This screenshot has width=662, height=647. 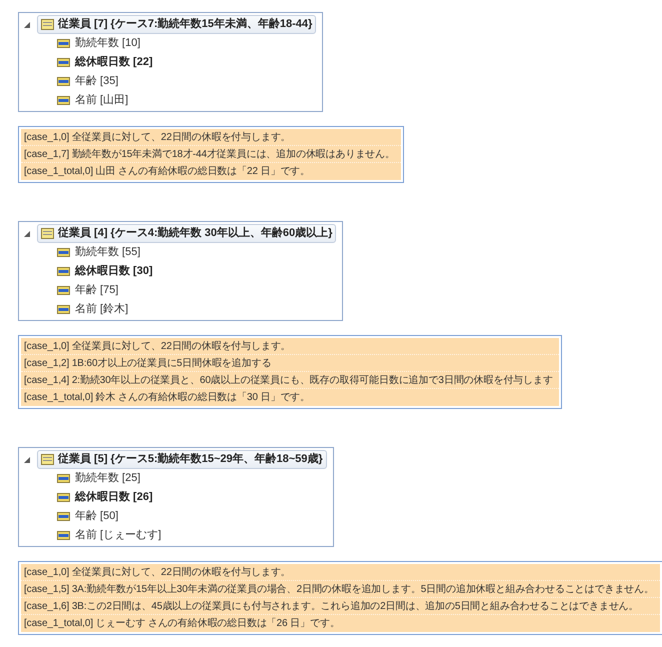 What do you see at coordinates (340, 623) in the screenshot?
I see `message-row: [case_1_total,0] じぇーむす さんの有給休暇の総日数は「26 日」です。` at bounding box center [340, 623].